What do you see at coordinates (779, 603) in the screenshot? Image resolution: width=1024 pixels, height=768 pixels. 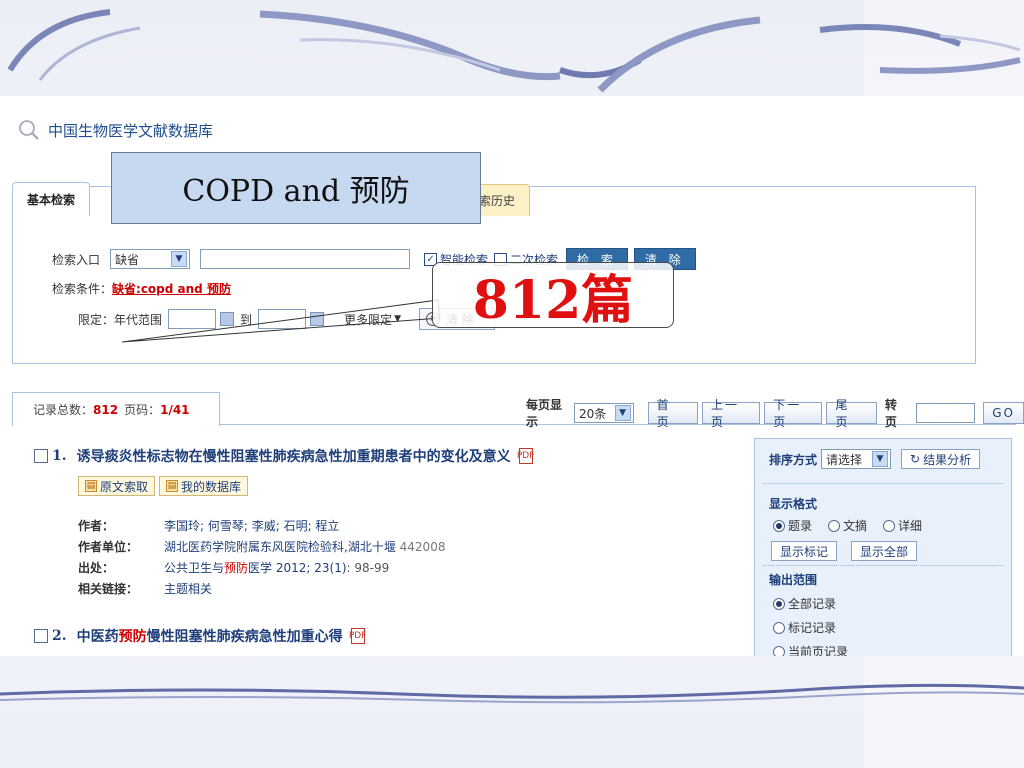 I see `output-radio-all` at bounding box center [779, 603].